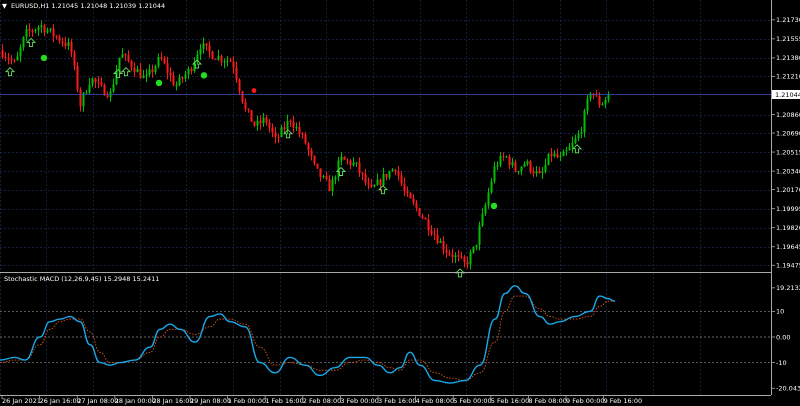 The height and width of the screenshot is (406, 800). I want to click on indicator-tick-label: 10, so click(780, 312).